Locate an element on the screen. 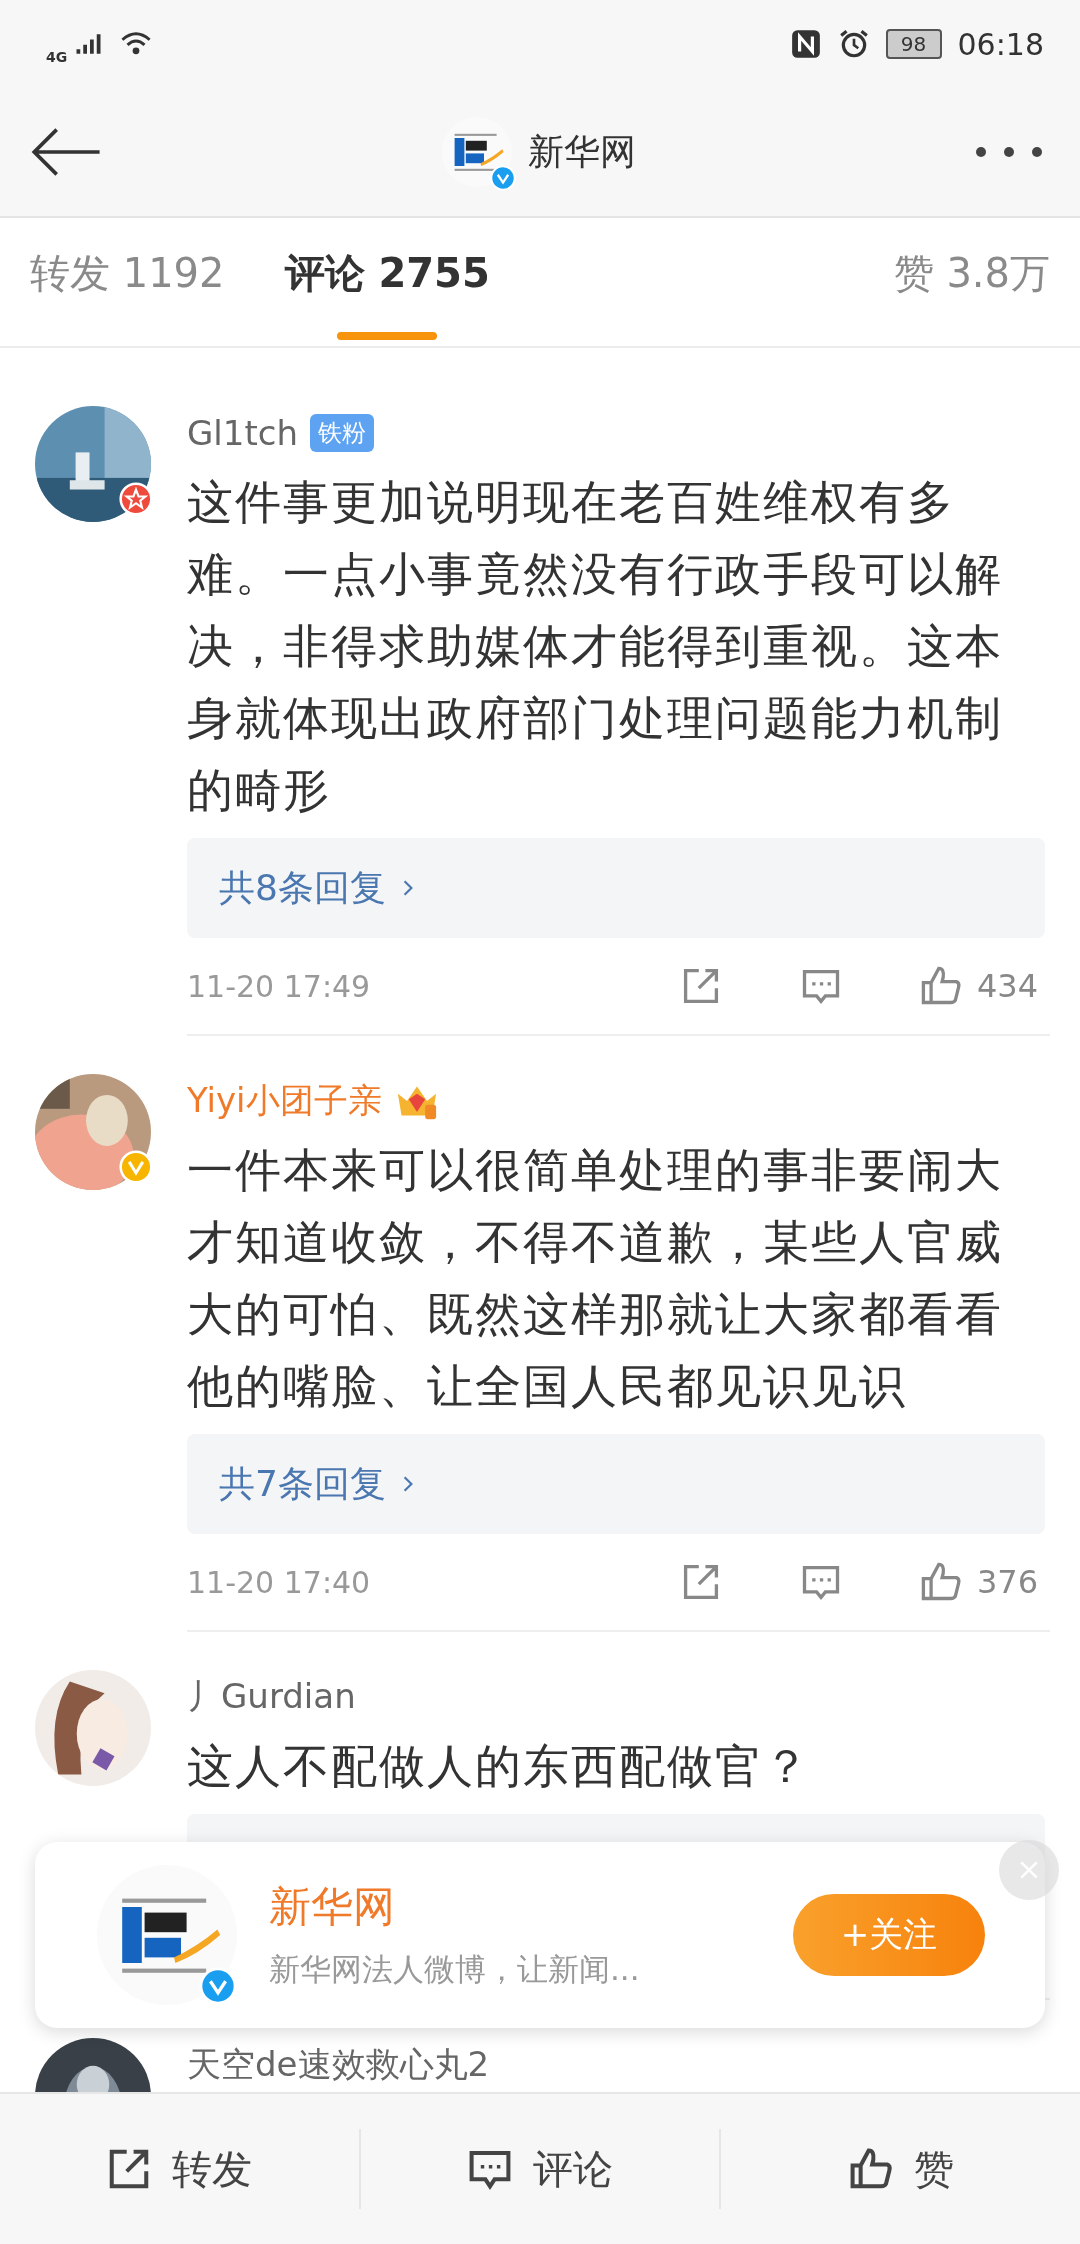  nfc-icon is located at coordinates (805, 44).